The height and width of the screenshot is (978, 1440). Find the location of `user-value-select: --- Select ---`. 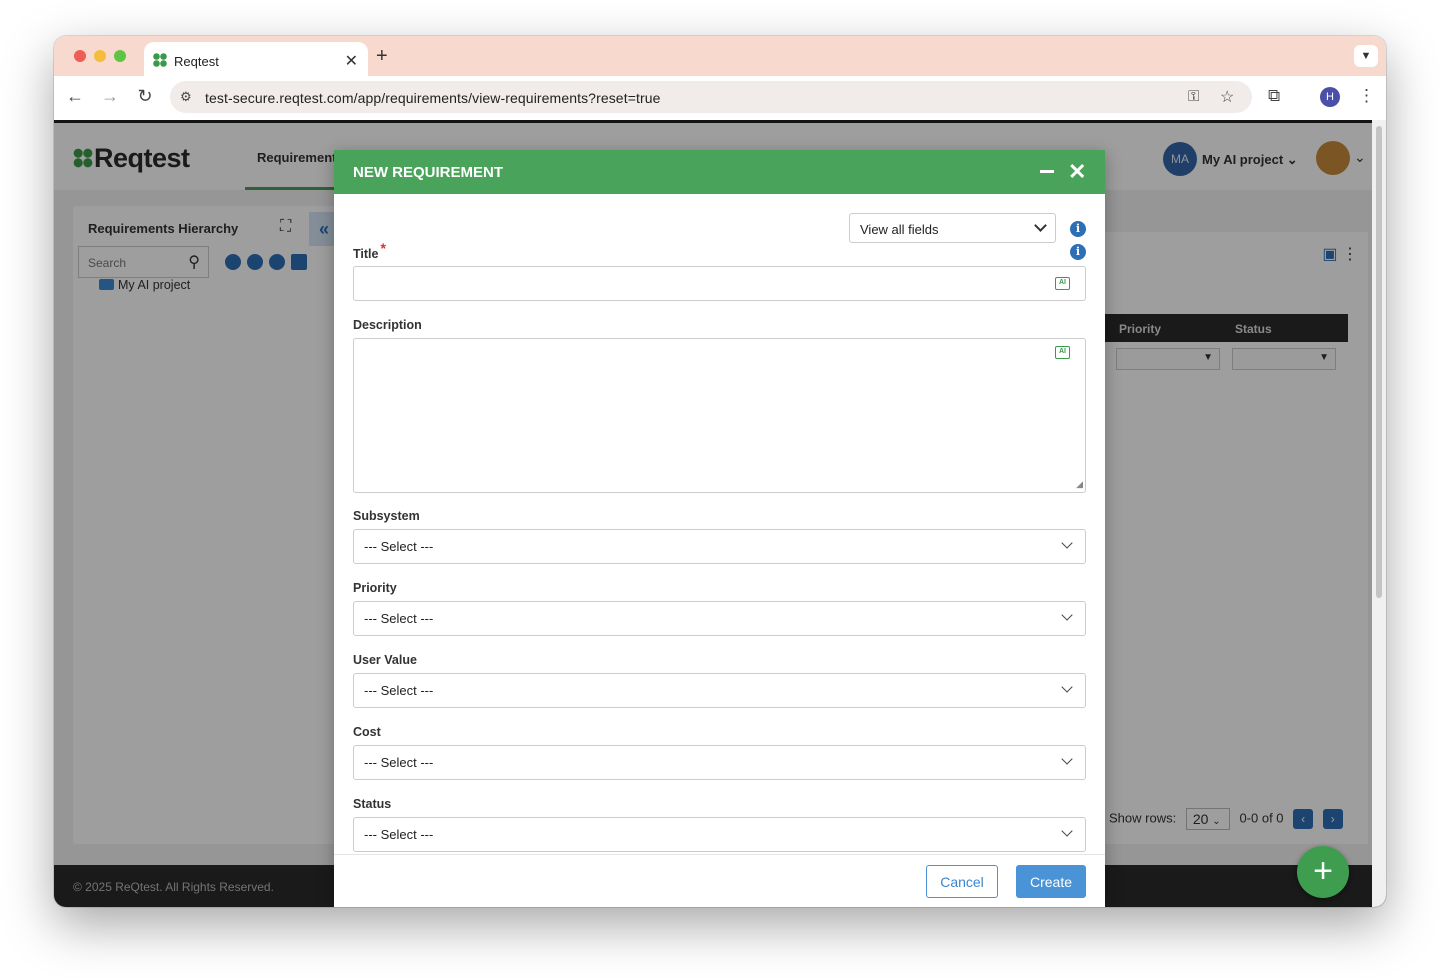

user-value-select: --- Select --- is located at coordinates (719, 690).